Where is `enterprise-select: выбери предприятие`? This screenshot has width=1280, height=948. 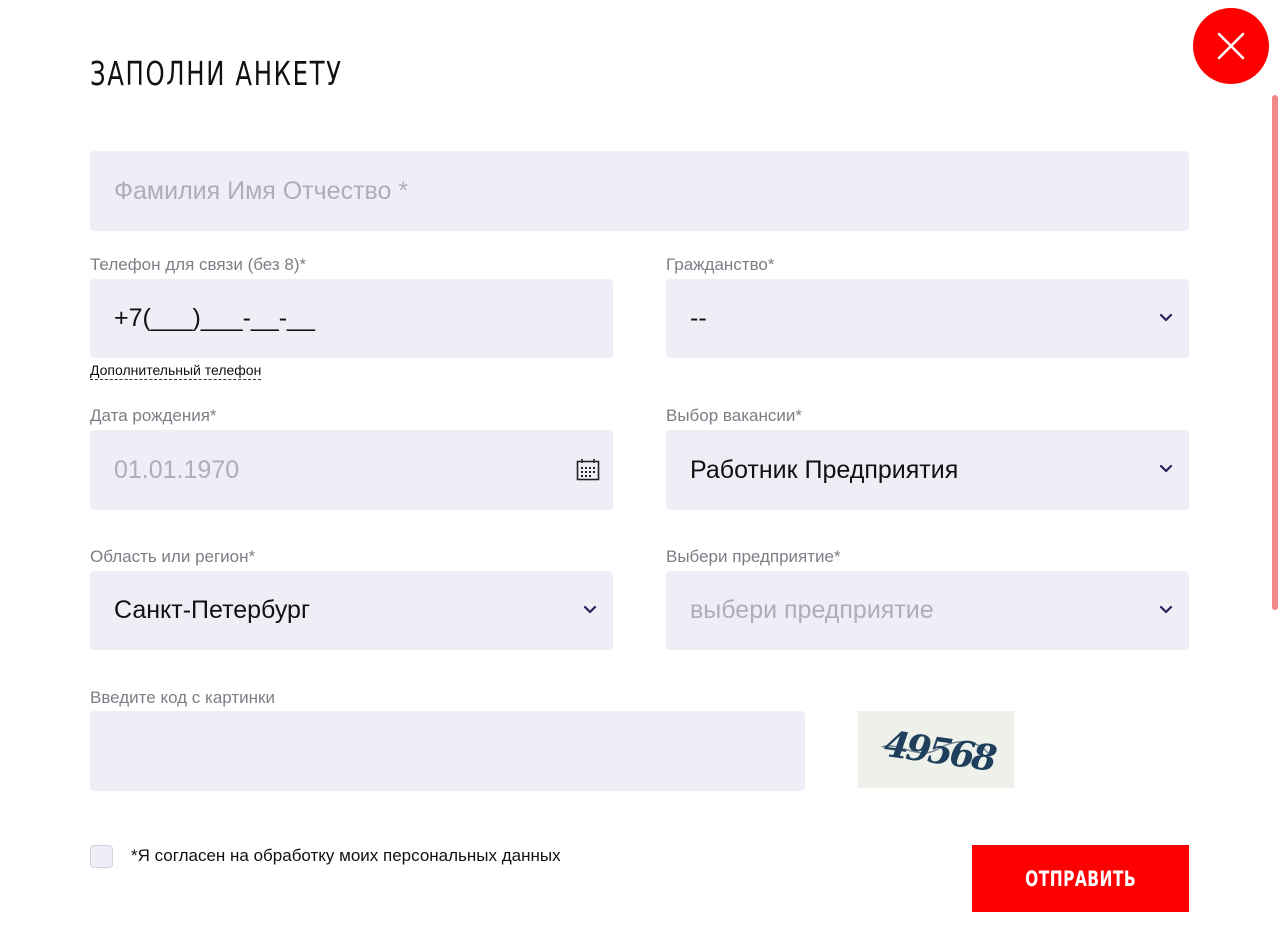 enterprise-select: выбери предприятие is located at coordinates (927, 610).